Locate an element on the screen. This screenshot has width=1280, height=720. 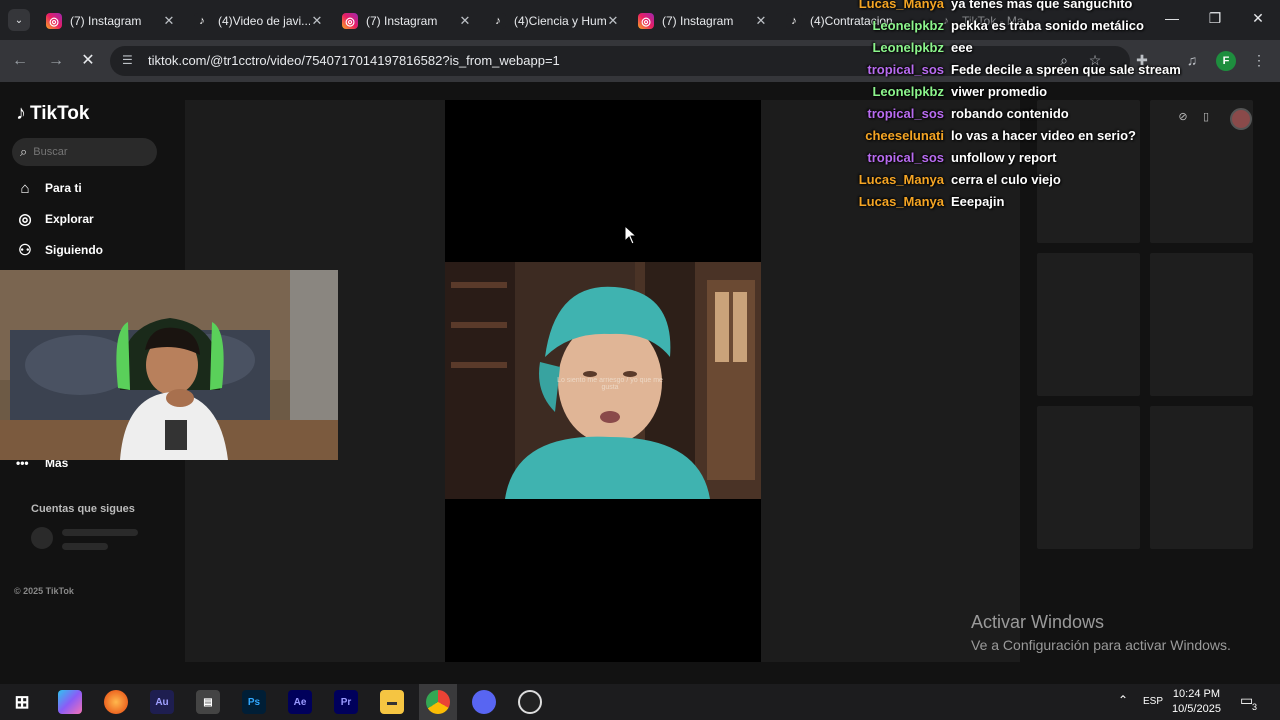
forward-arrow-icon: → is located at coordinates (56, 61).